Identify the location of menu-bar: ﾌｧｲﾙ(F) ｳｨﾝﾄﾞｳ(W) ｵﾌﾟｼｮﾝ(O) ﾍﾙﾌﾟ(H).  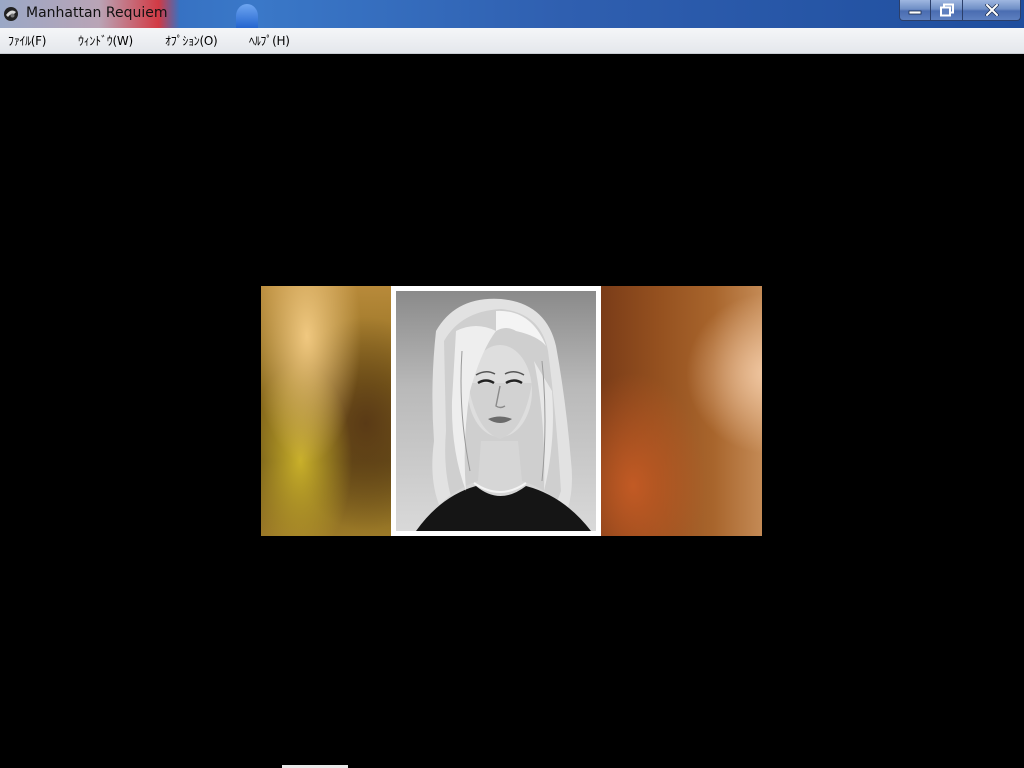
(512, 41).